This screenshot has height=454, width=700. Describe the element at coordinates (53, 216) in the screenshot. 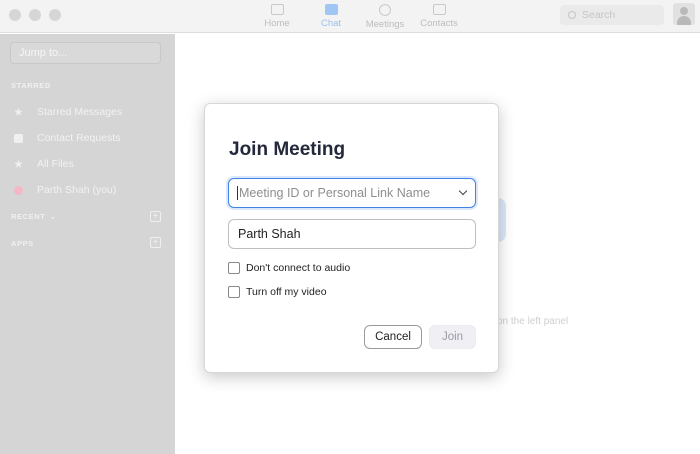

I see `chevron-down-icon: ⌄` at that location.